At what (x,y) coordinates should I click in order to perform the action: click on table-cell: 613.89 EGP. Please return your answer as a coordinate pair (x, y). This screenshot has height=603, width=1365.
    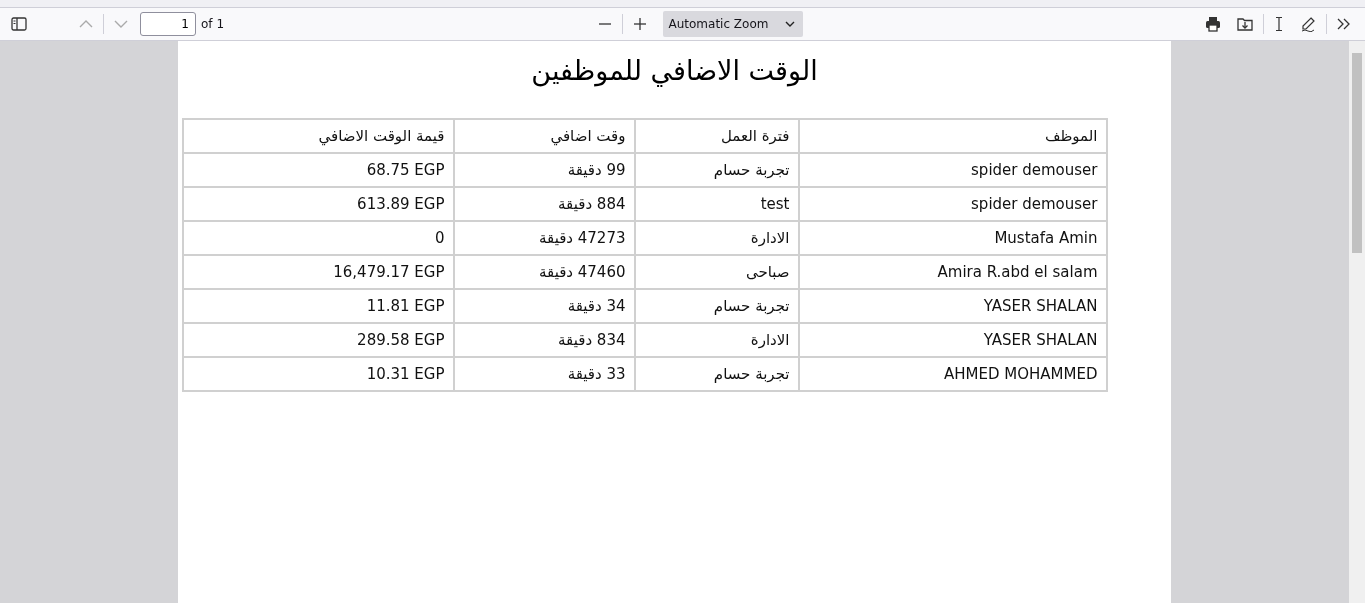
    Looking at the image, I should click on (318, 204).